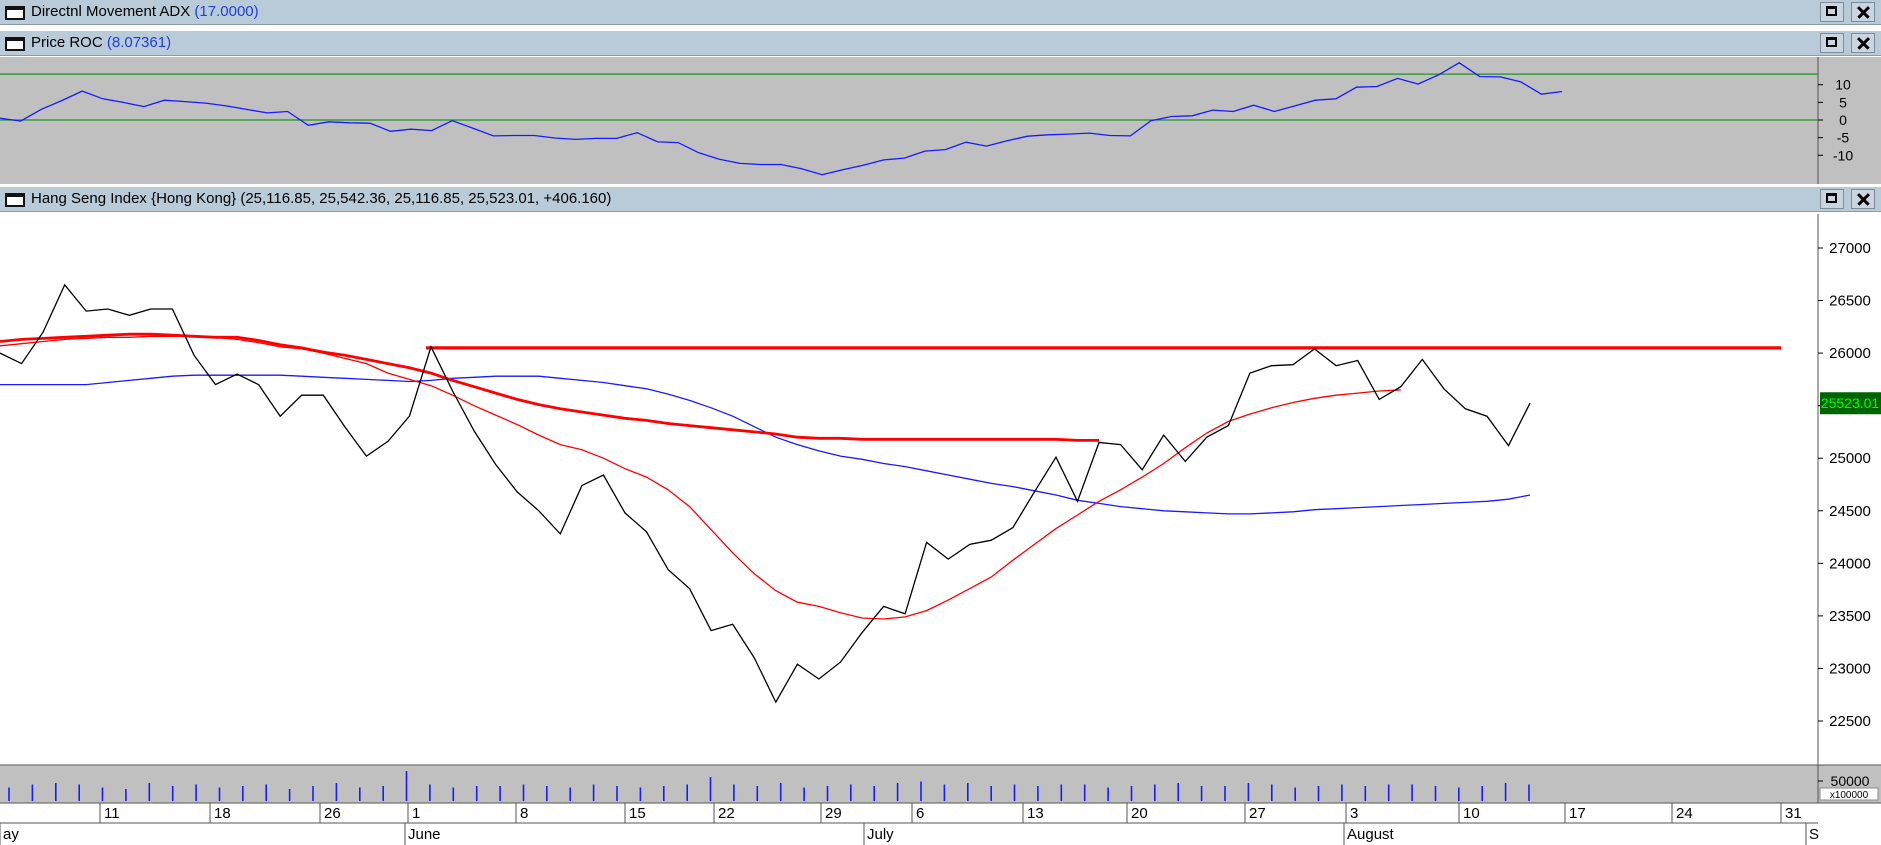  What do you see at coordinates (1850, 458) in the screenshot?
I see `price-tick-label: 25000` at bounding box center [1850, 458].